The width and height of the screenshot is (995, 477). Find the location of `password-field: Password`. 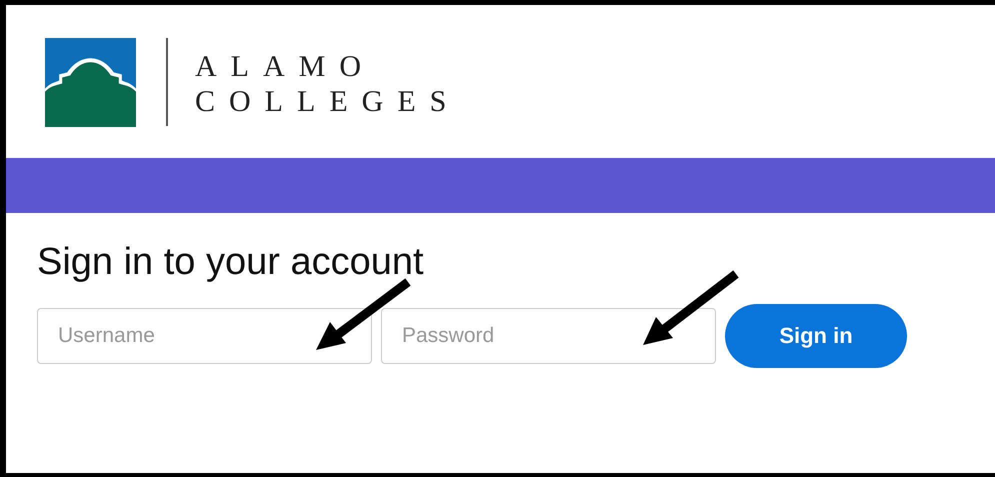

password-field: Password is located at coordinates (548, 336).